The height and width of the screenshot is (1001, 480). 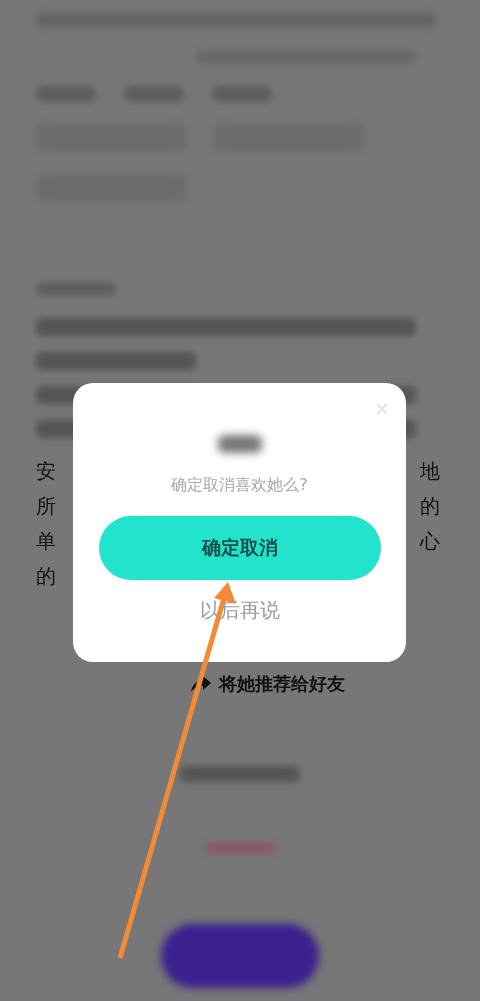 What do you see at coordinates (382, 409) in the screenshot?
I see `close-icon` at bounding box center [382, 409].